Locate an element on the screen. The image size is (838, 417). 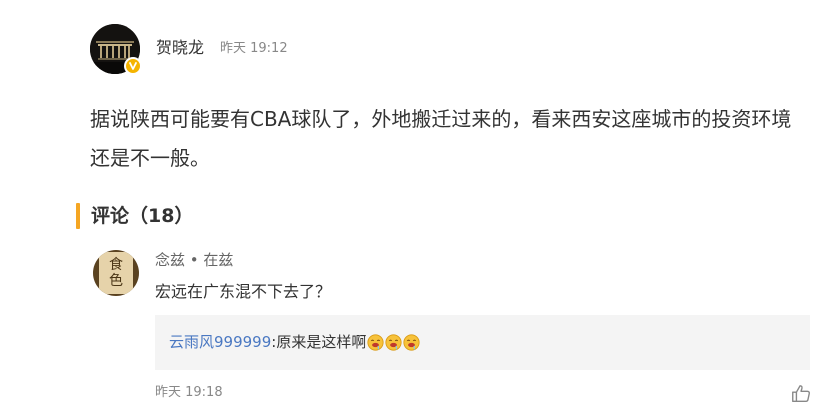
reply-user-link: 云雨风999999 is located at coordinates (220, 342).